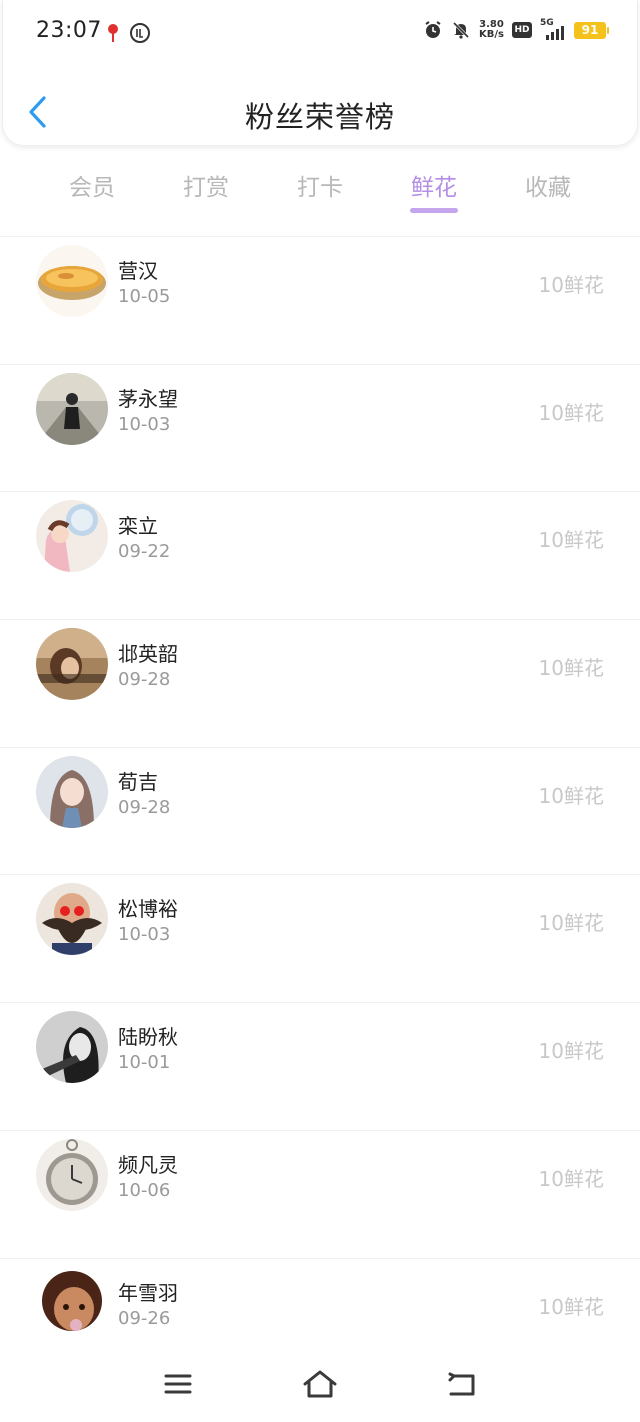  Describe the element at coordinates (148, 909) in the screenshot. I see `fan-name: 松博裕` at that location.